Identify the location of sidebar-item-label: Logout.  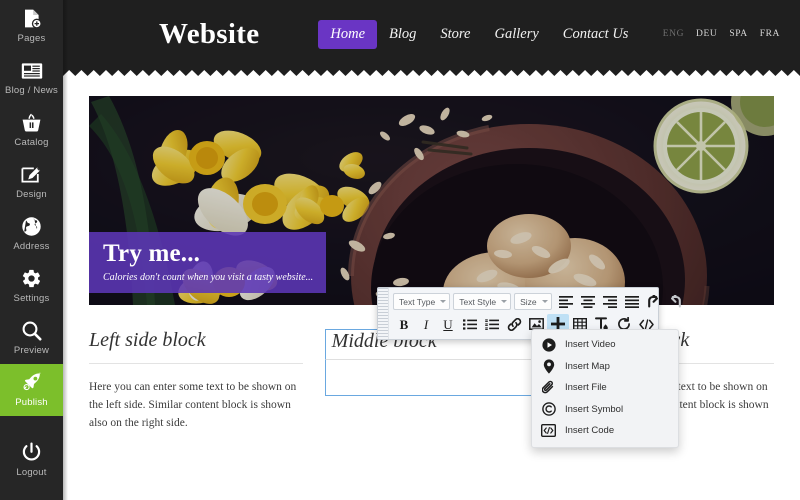
(31, 472).